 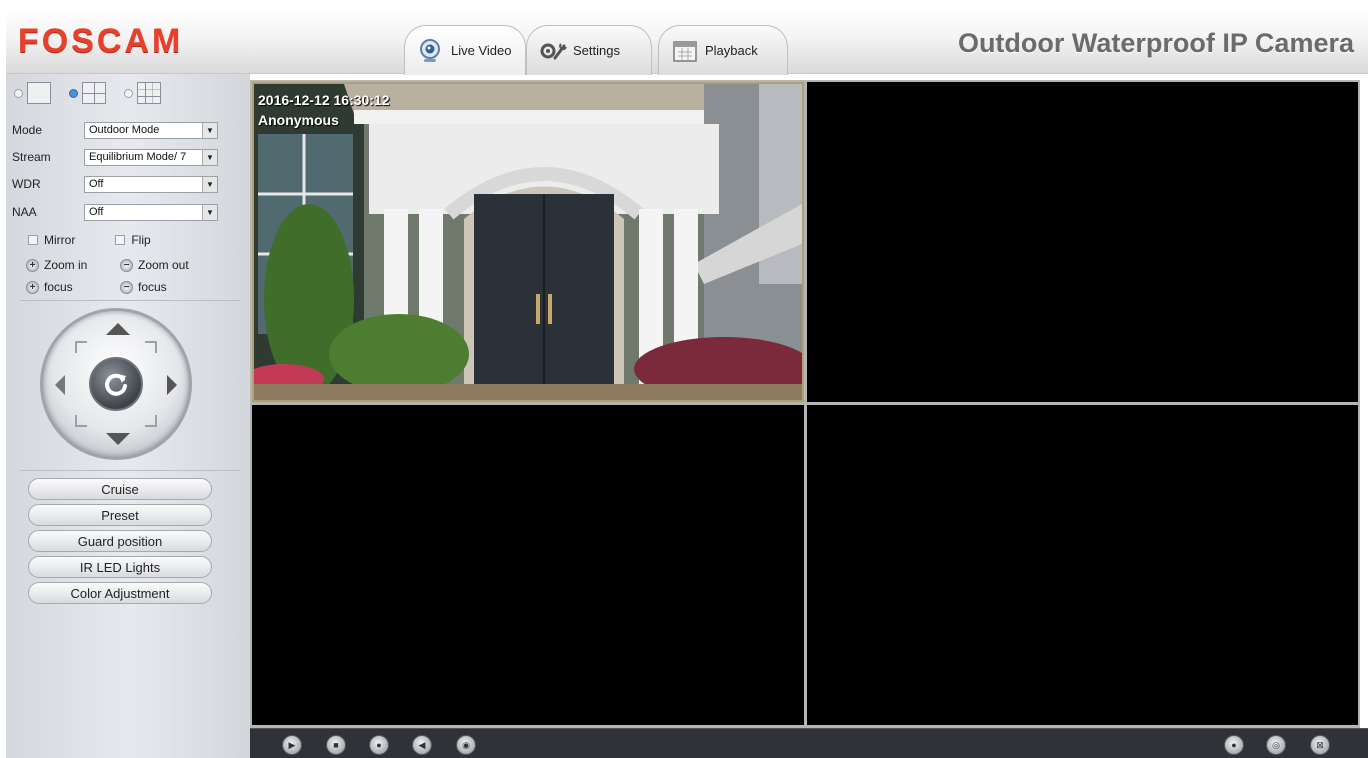 What do you see at coordinates (151, 184) in the screenshot?
I see `wdr-select: Off ▼` at bounding box center [151, 184].